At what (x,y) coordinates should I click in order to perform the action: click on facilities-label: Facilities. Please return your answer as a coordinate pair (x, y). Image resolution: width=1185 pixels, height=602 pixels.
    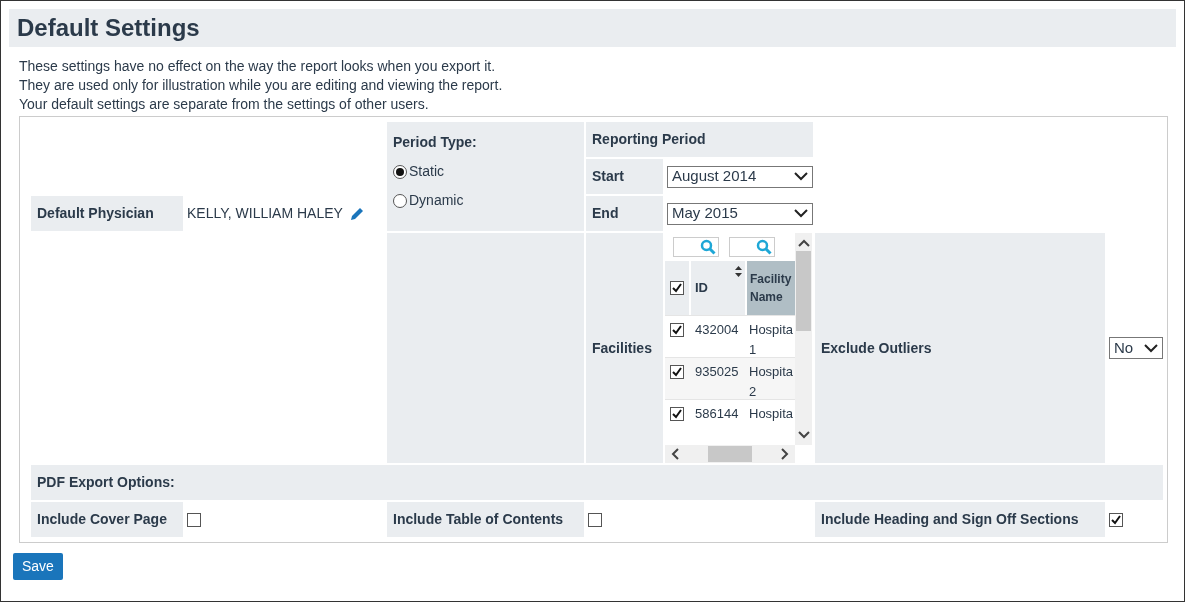
    Looking at the image, I should click on (624, 348).